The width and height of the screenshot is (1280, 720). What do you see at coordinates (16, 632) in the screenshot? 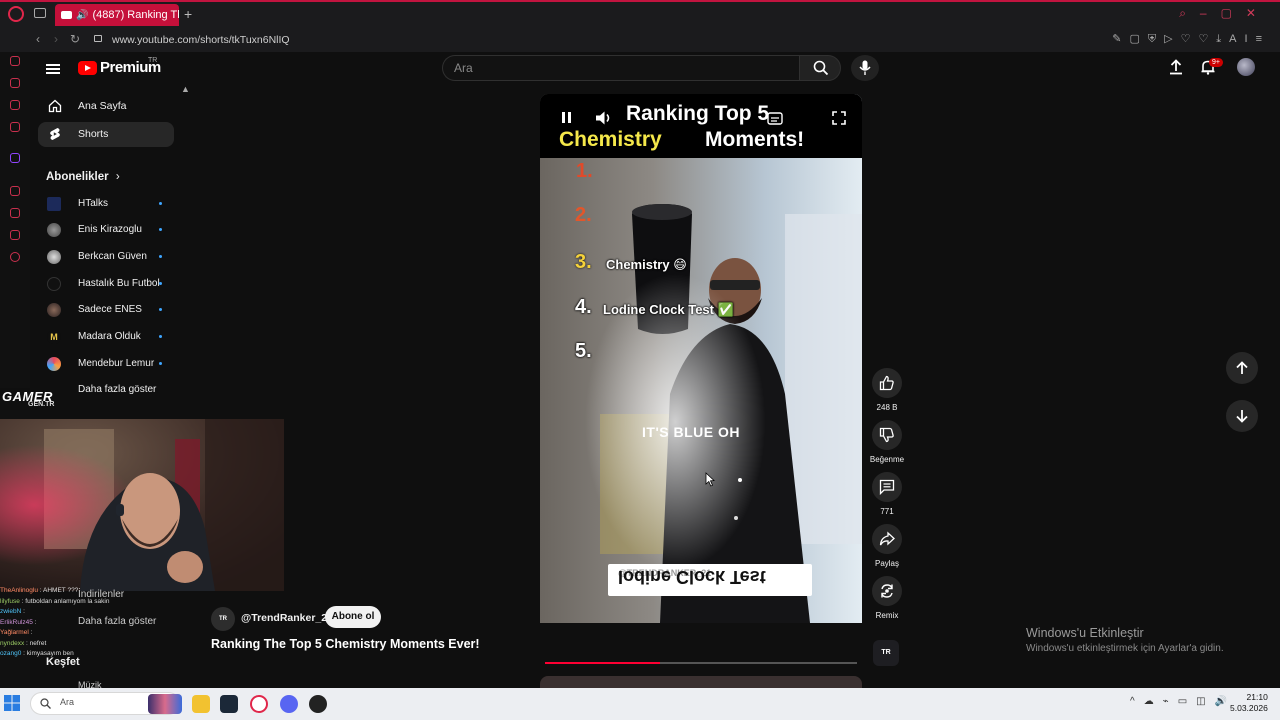
I see `chat-message: Yağlarmel :` at bounding box center [16, 632].